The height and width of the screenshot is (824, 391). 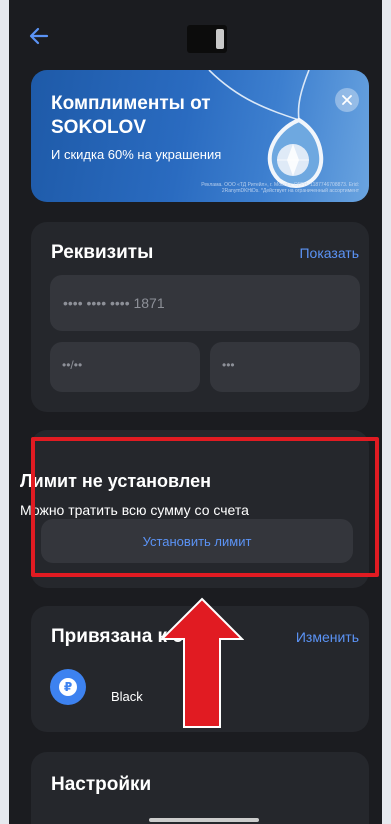 What do you see at coordinates (200, 788) in the screenshot?
I see `settings-card: Настройки` at bounding box center [200, 788].